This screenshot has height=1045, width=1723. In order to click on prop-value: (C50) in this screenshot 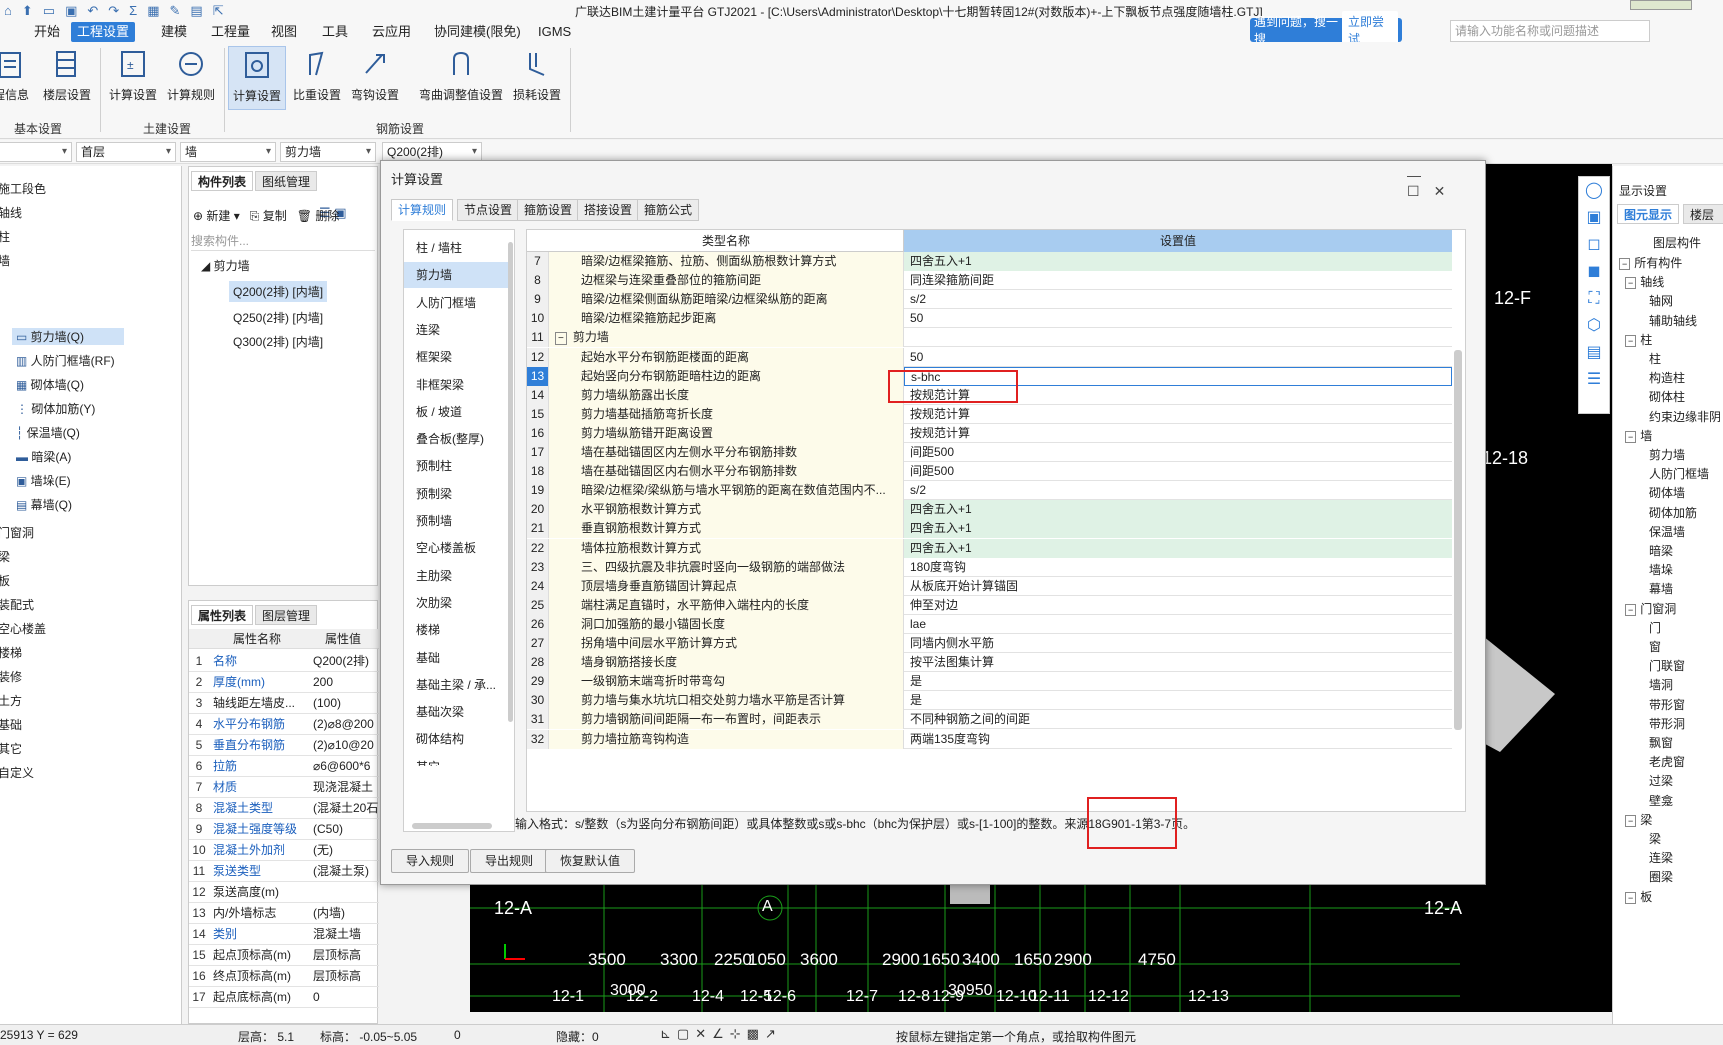, I will do `click(346, 829)`.